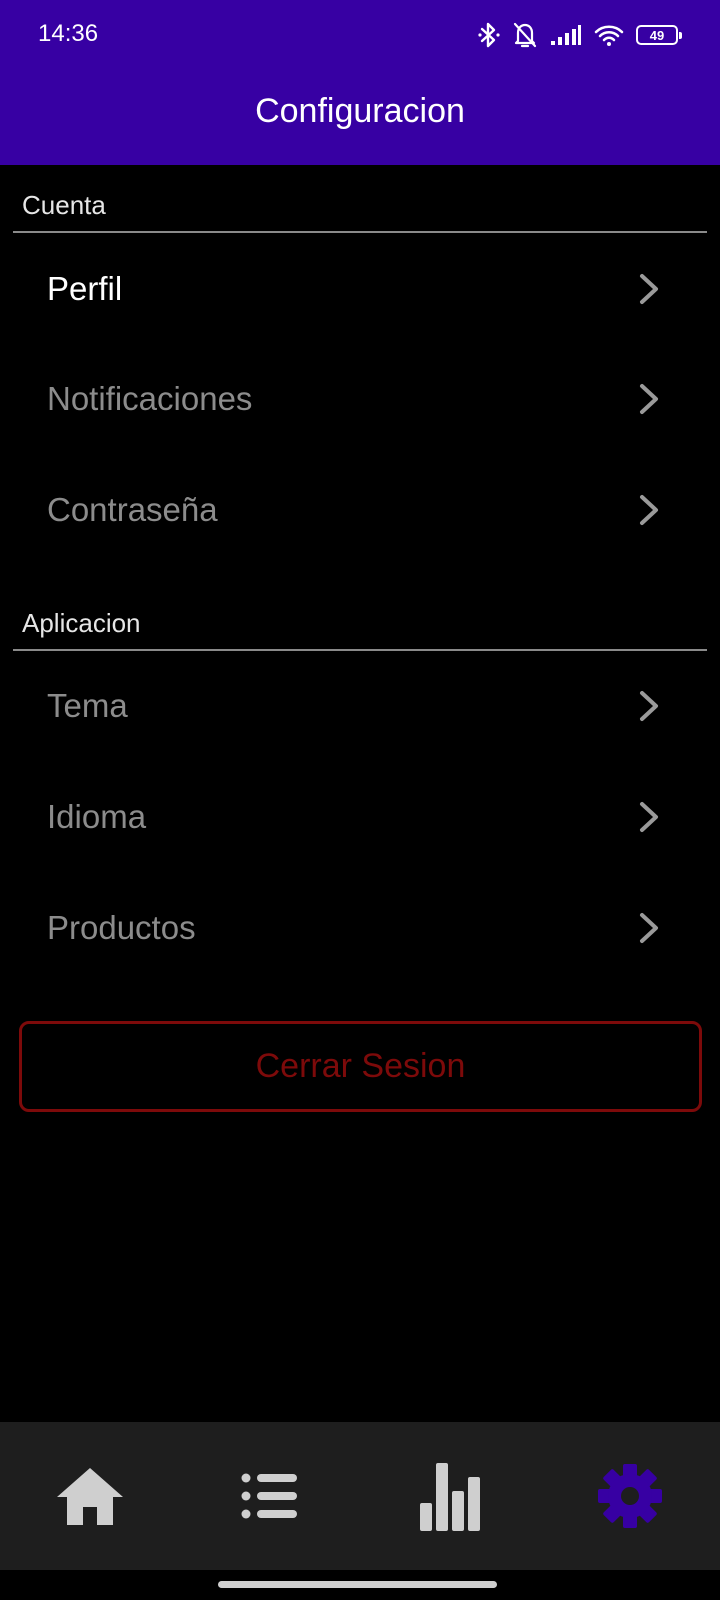 This screenshot has width=720, height=1600. I want to click on nav-stats, so click(450, 1496).